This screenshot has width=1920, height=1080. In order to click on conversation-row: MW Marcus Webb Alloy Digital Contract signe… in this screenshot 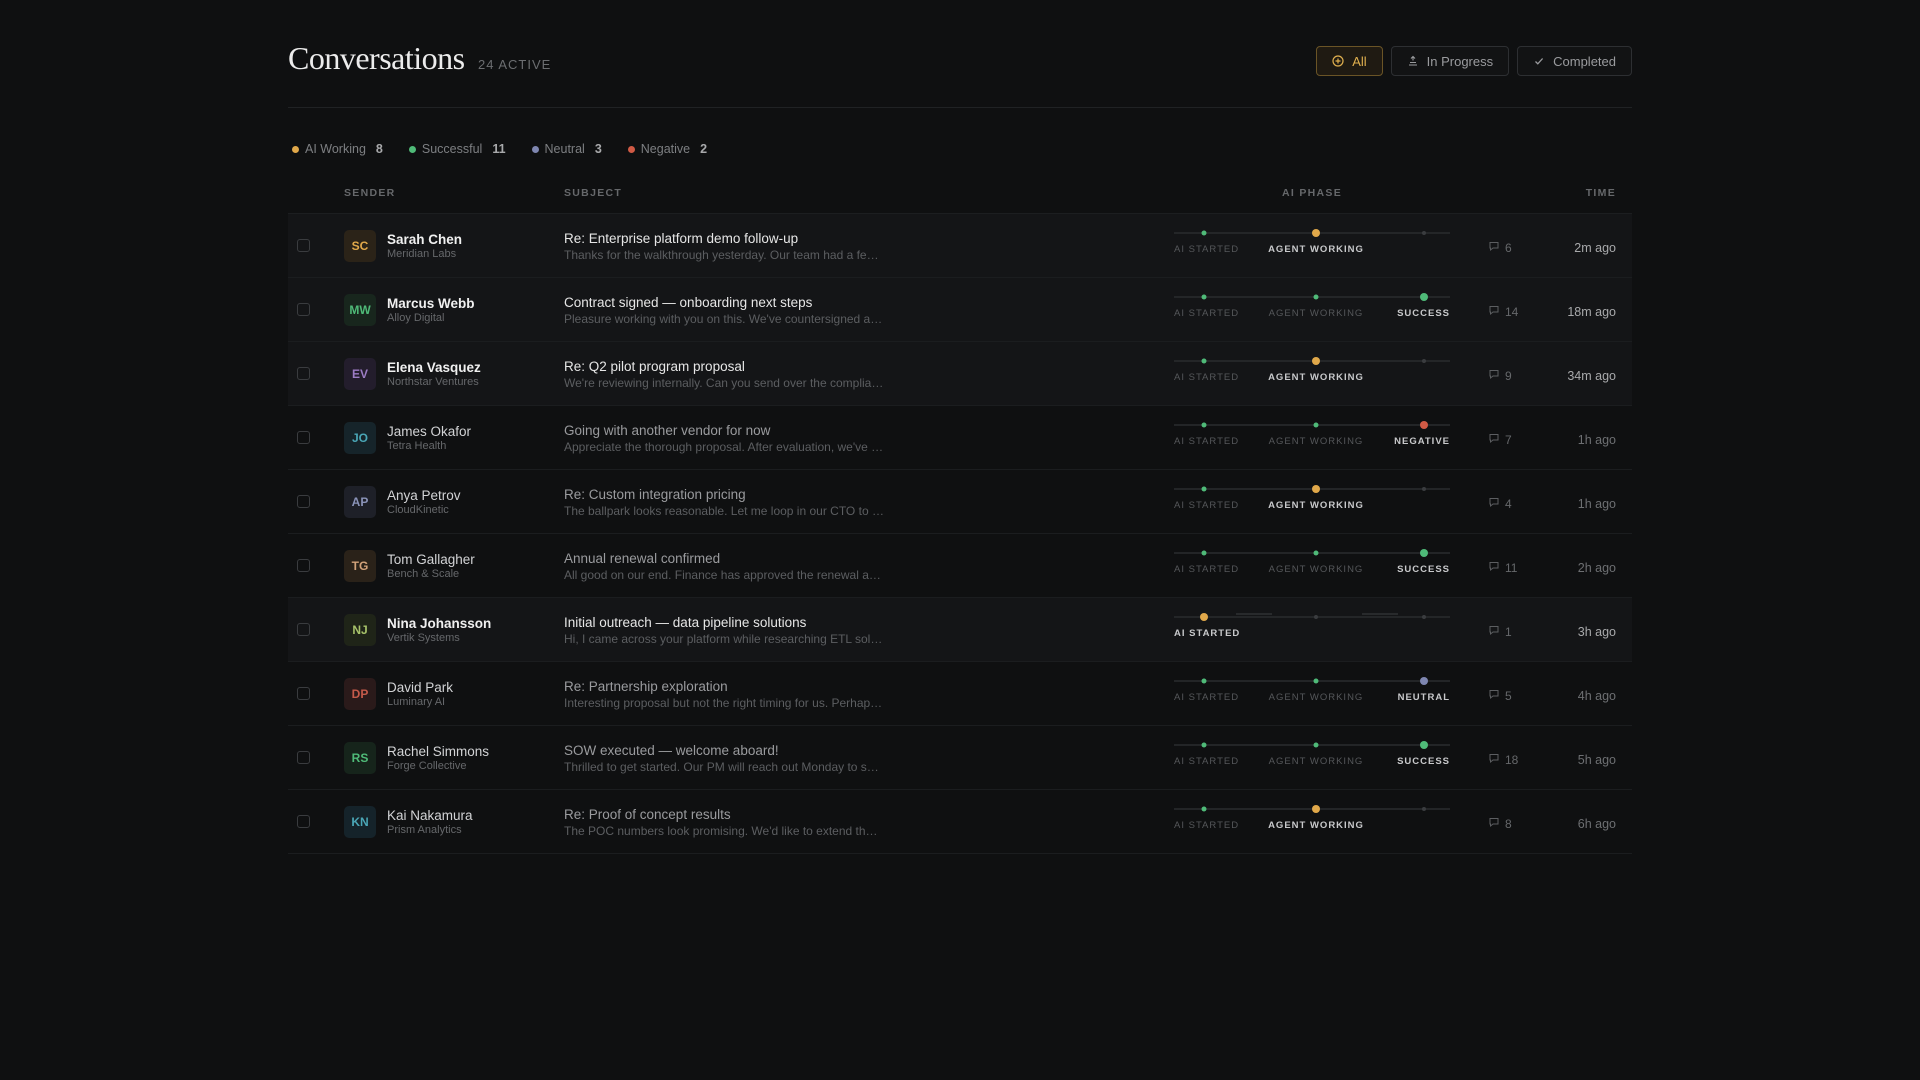, I will do `click(960, 310)`.